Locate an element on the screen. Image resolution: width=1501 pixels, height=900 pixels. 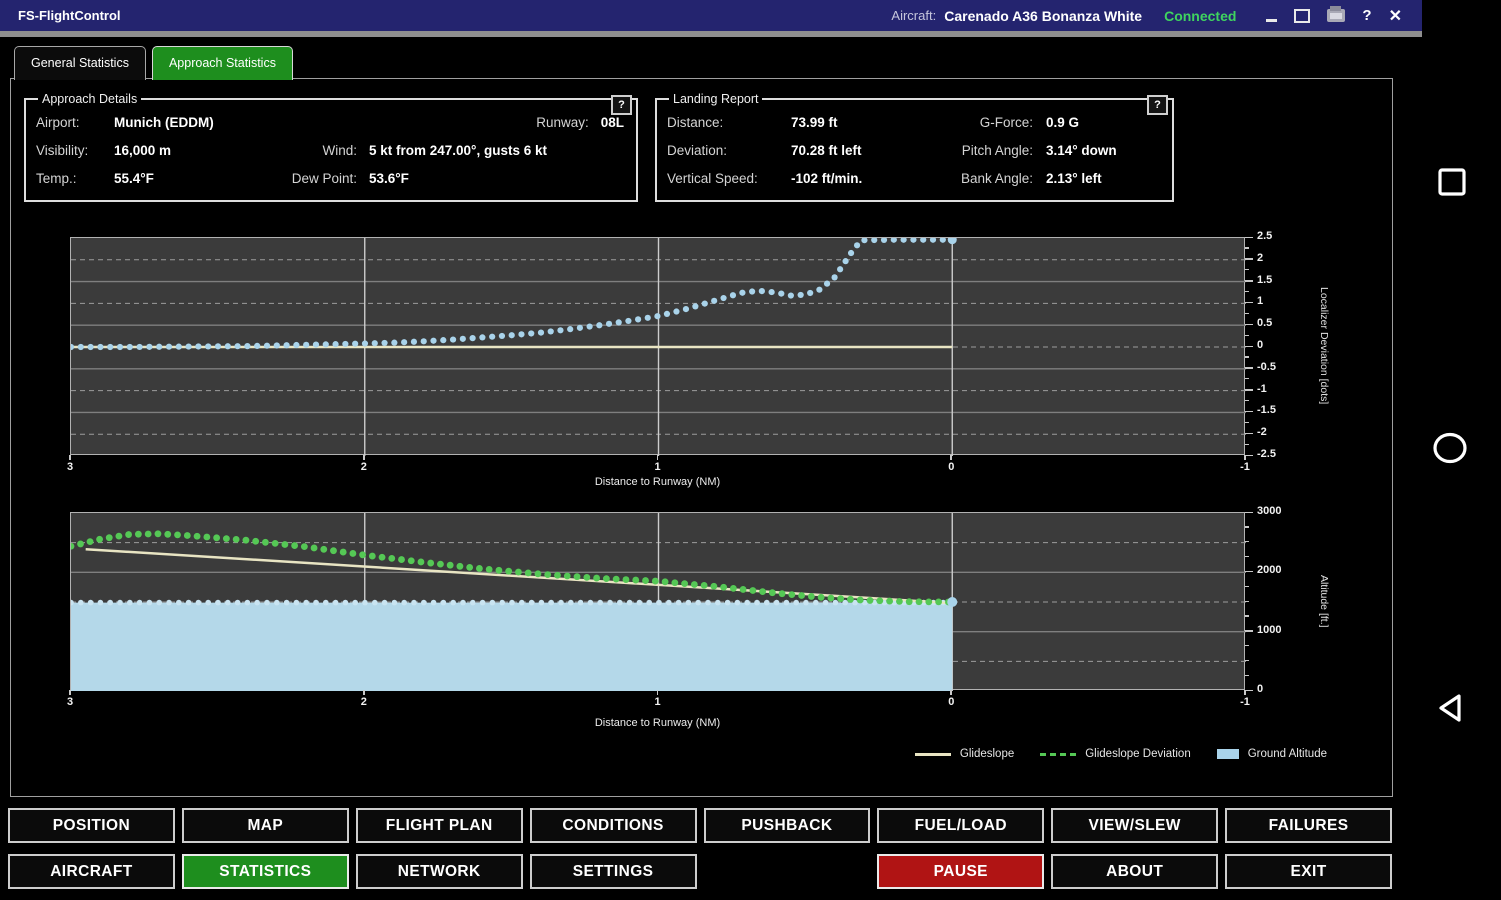
conditions-button: CONDITIONS is located at coordinates (613, 825).